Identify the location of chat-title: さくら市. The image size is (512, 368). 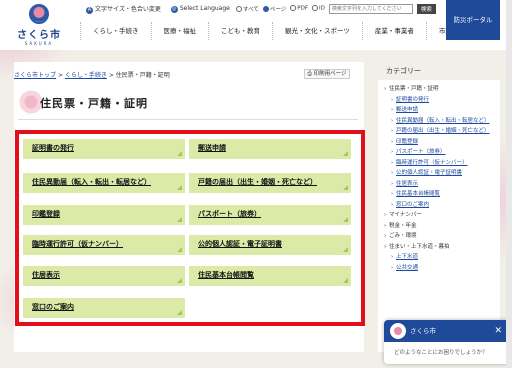
(423, 331).